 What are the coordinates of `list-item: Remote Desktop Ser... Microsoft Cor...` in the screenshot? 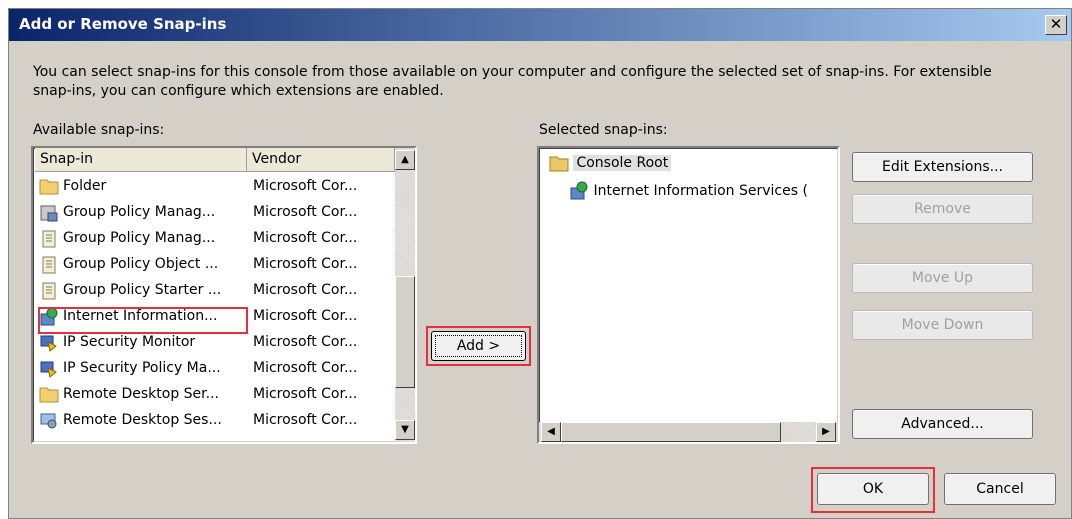 It's located at (214, 395).